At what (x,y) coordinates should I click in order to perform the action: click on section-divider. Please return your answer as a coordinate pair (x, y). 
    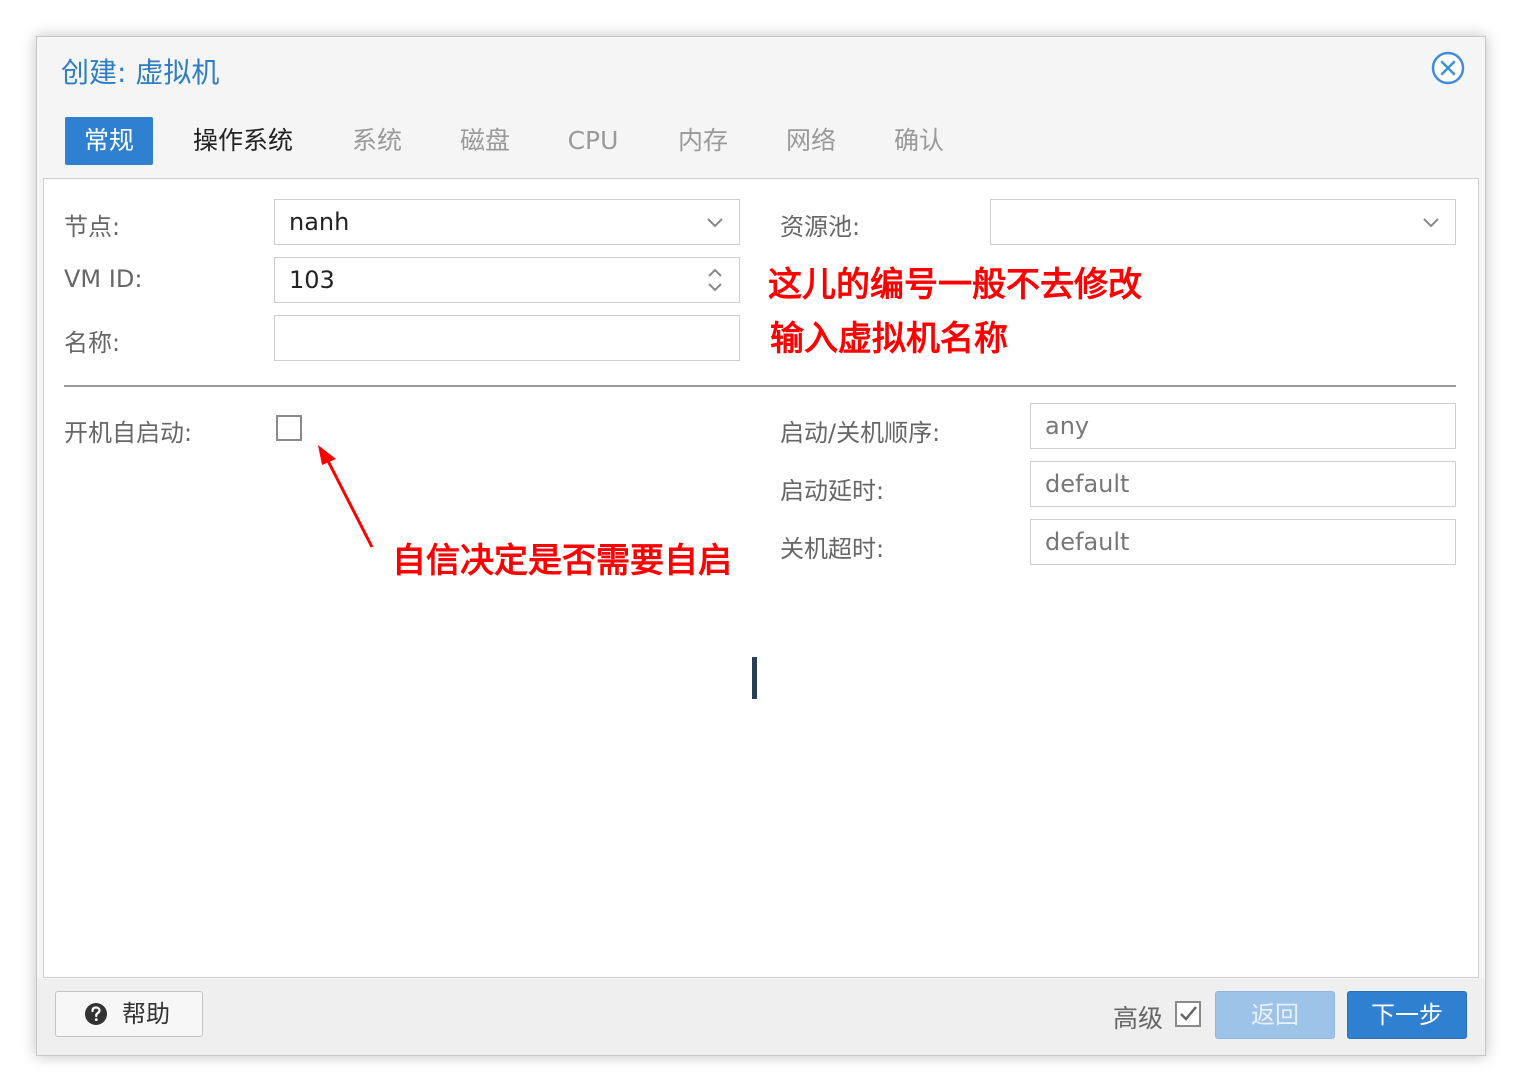
    Looking at the image, I should click on (760, 386).